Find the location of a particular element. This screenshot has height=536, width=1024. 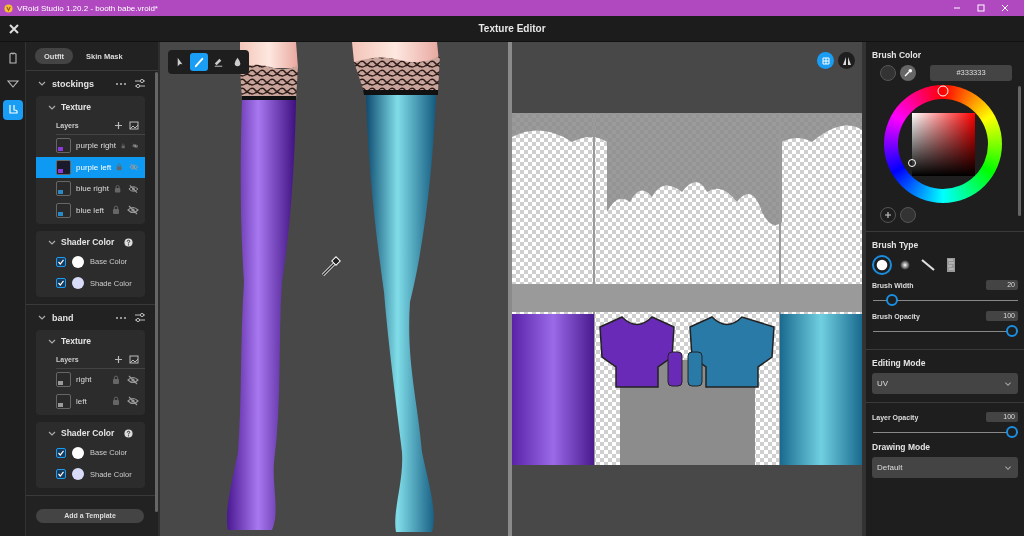

layer-item: blue right is located at coordinates (90, 189).